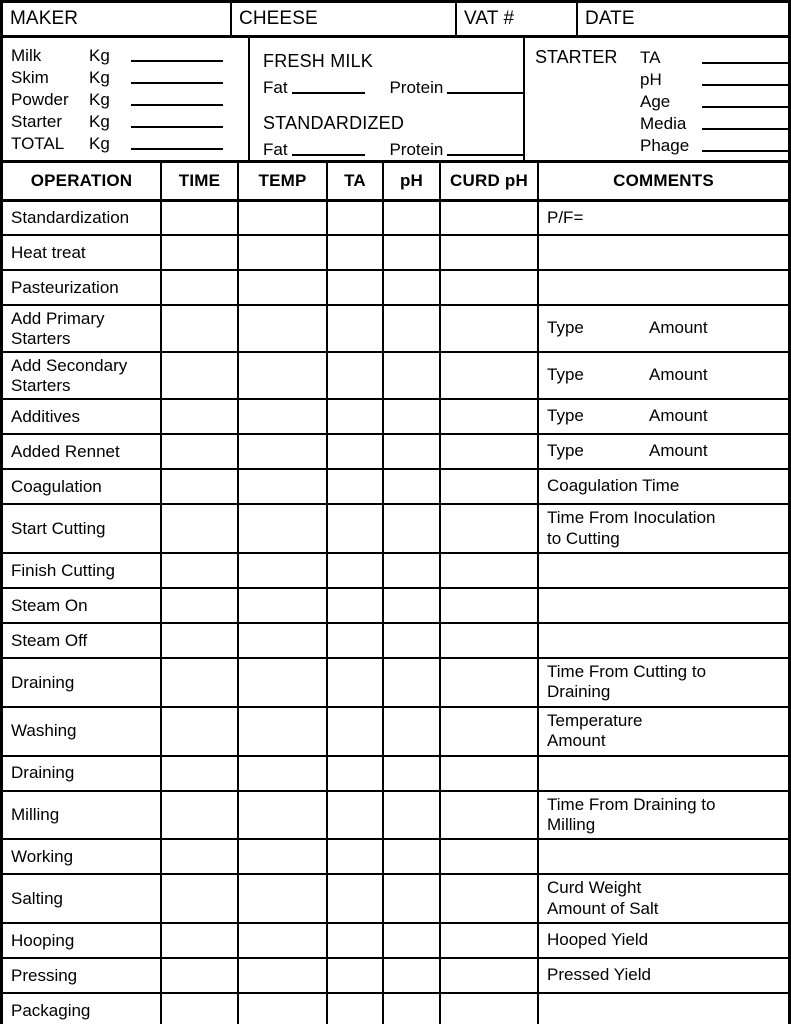  I want to click on comment-cell: P/F=, so click(663, 218).